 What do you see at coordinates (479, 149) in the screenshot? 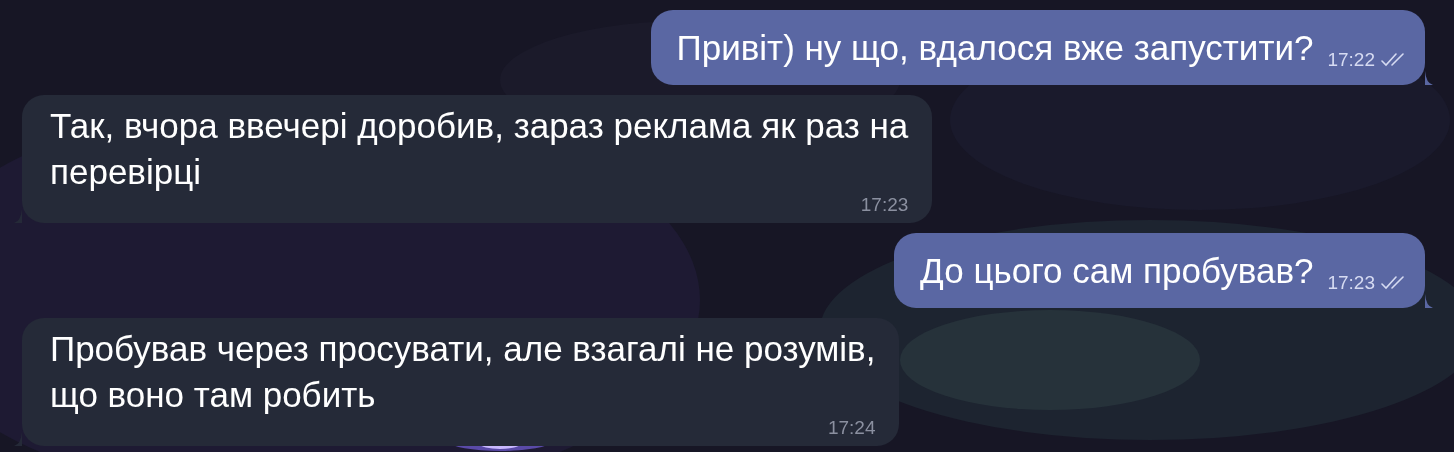
I see `message-text: Так, вчора ввечері доробив, зараз реклама як раз на перевірці` at bounding box center [479, 149].